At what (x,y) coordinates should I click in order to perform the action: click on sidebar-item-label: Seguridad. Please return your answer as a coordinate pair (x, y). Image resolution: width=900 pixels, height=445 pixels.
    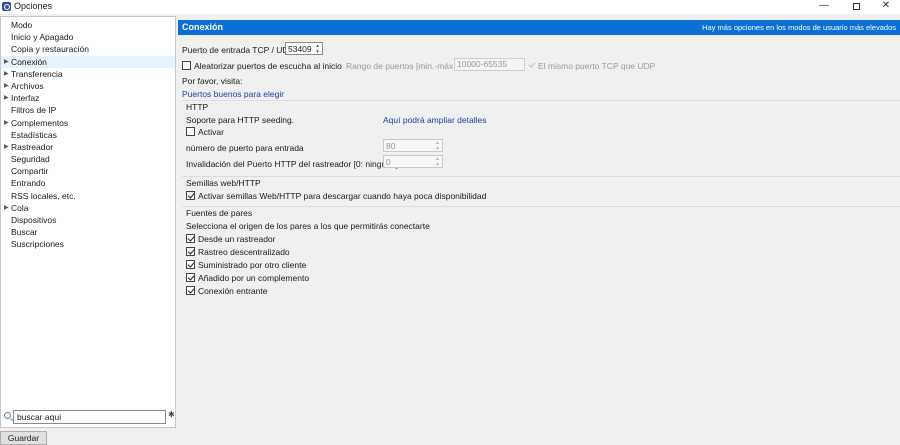
    Looking at the image, I should click on (30, 159).